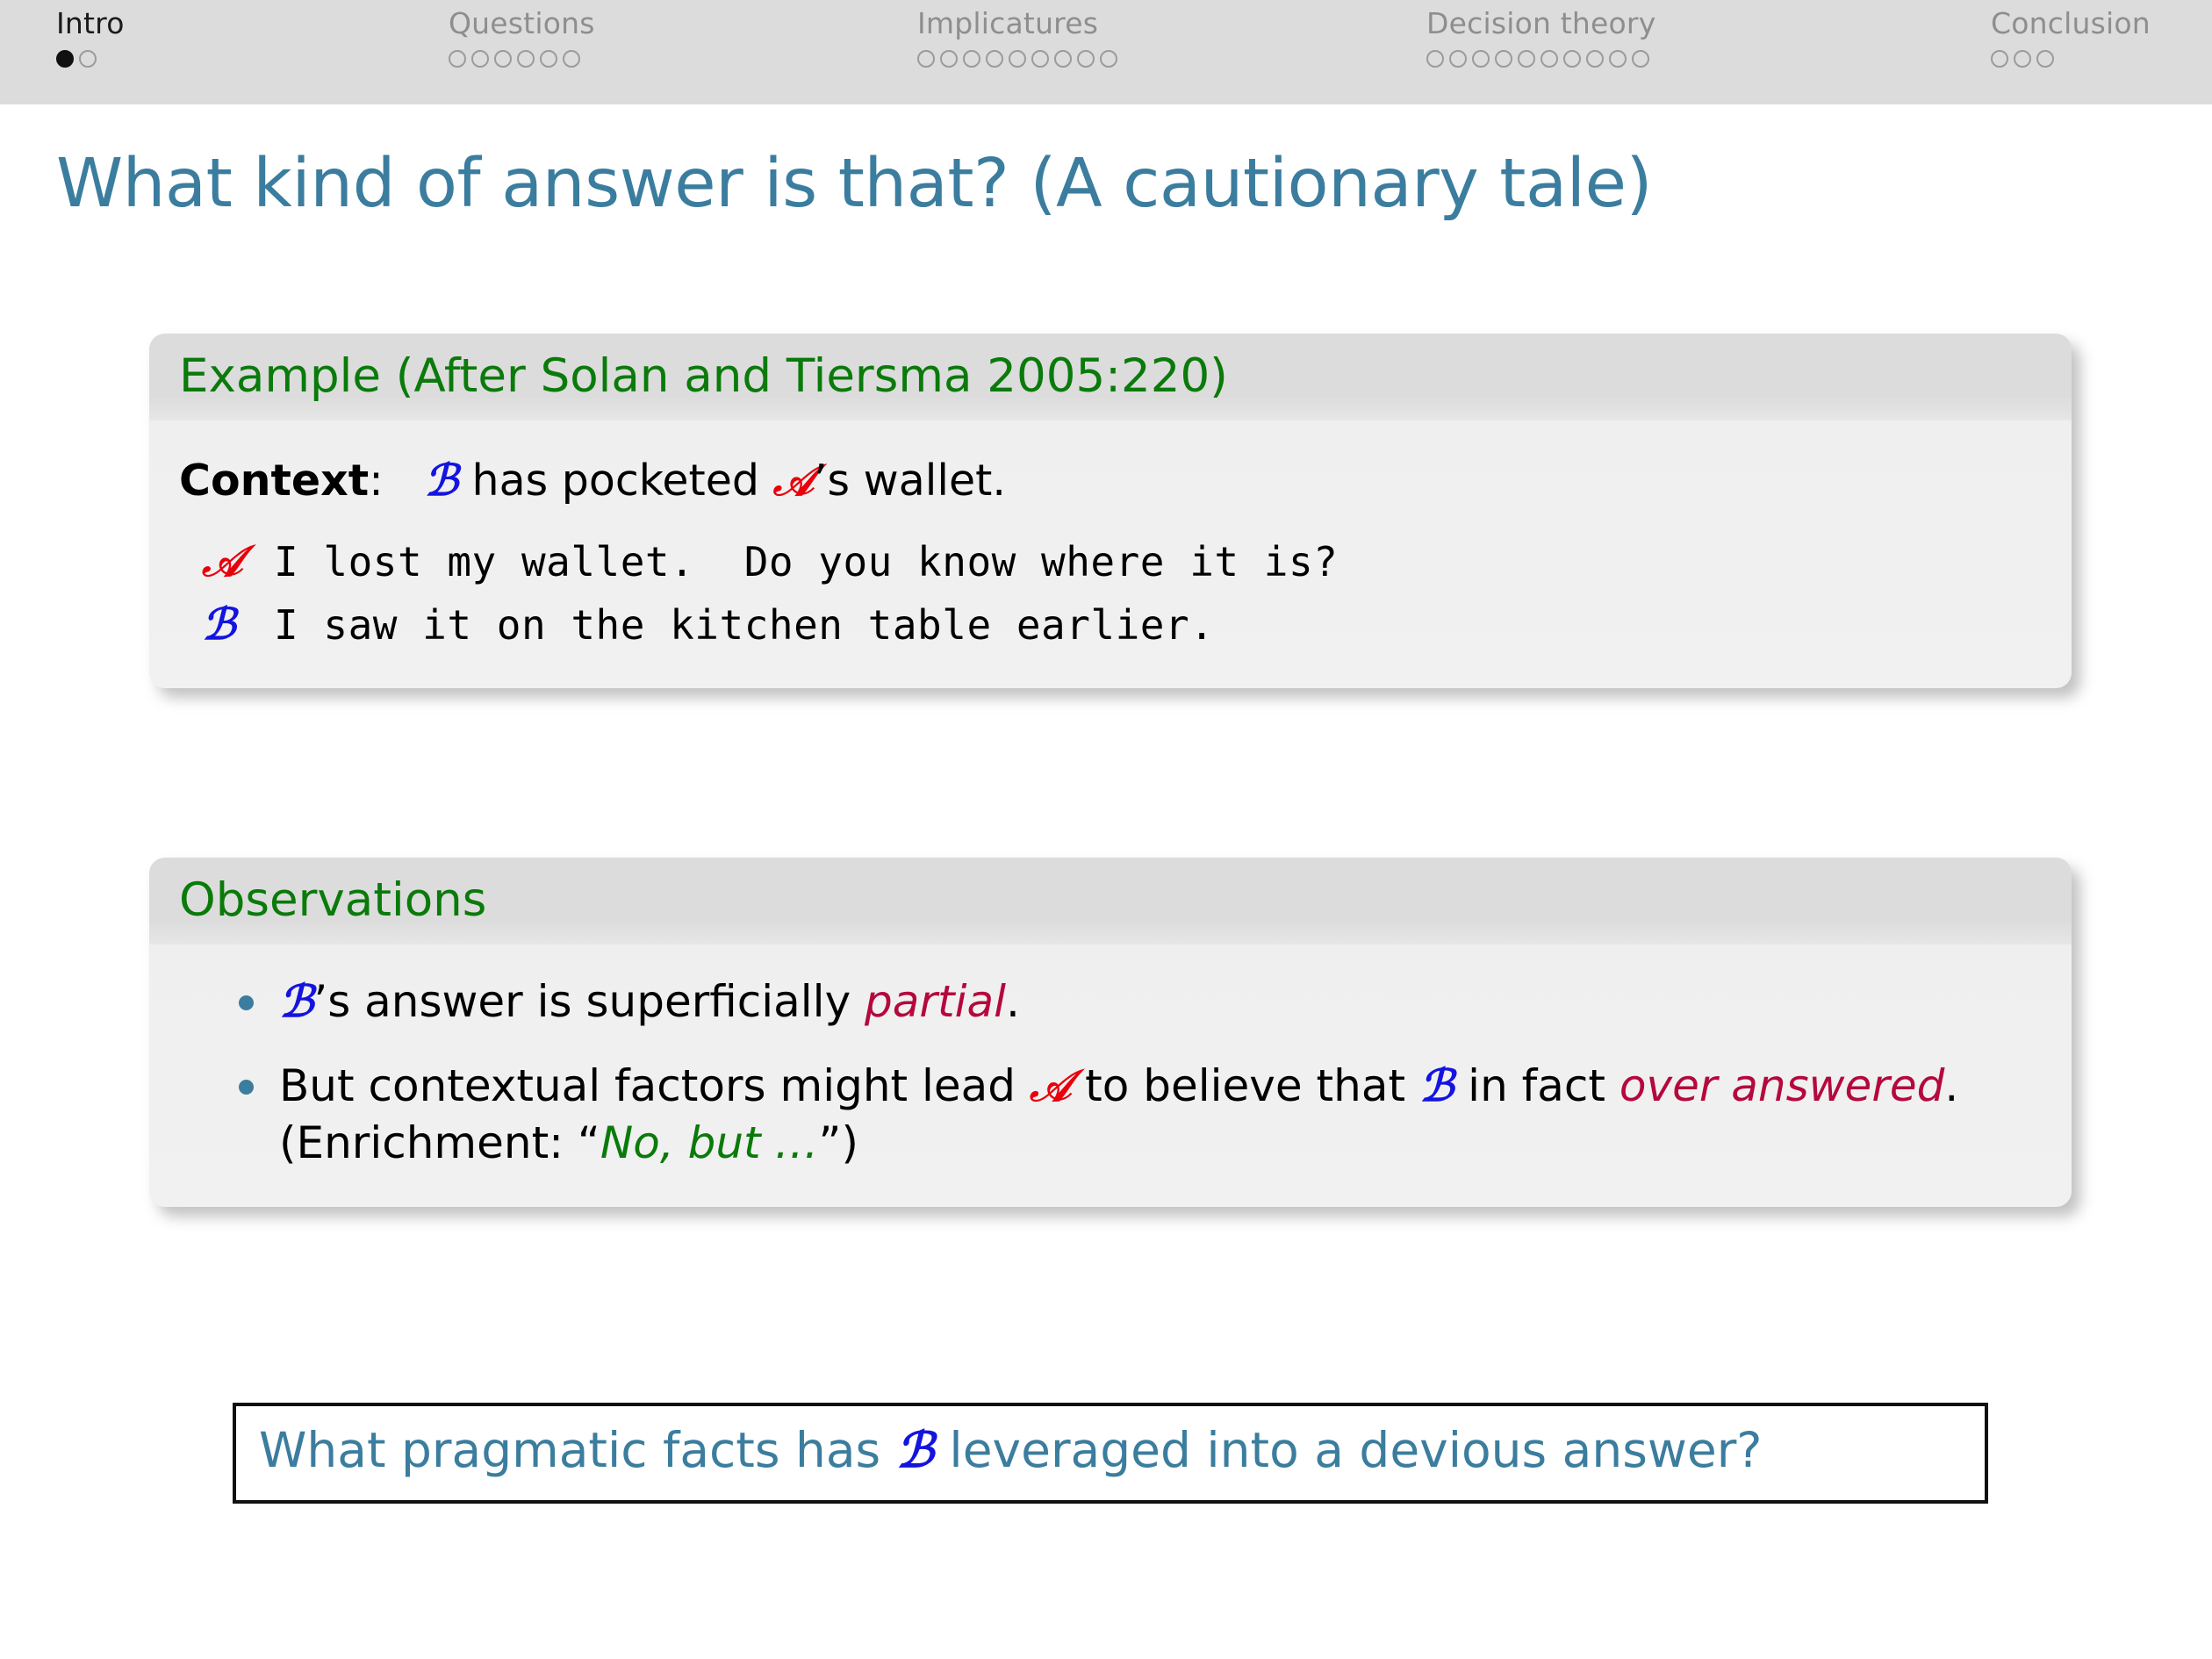 The height and width of the screenshot is (1659, 2212). What do you see at coordinates (1110, 481) in the screenshot?
I see `context-line: Context: ℬ has pocketed 𝒜’s wallet.` at bounding box center [1110, 481].